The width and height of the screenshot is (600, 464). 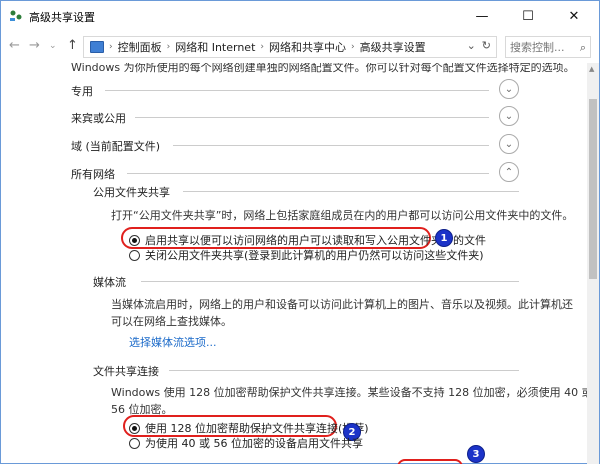 What do you see at coordinates (307, 47) in the screenshot?
I see `breadcrumb-network-sharing-center: 网络和共享中心` at bounding box center [307, 47].